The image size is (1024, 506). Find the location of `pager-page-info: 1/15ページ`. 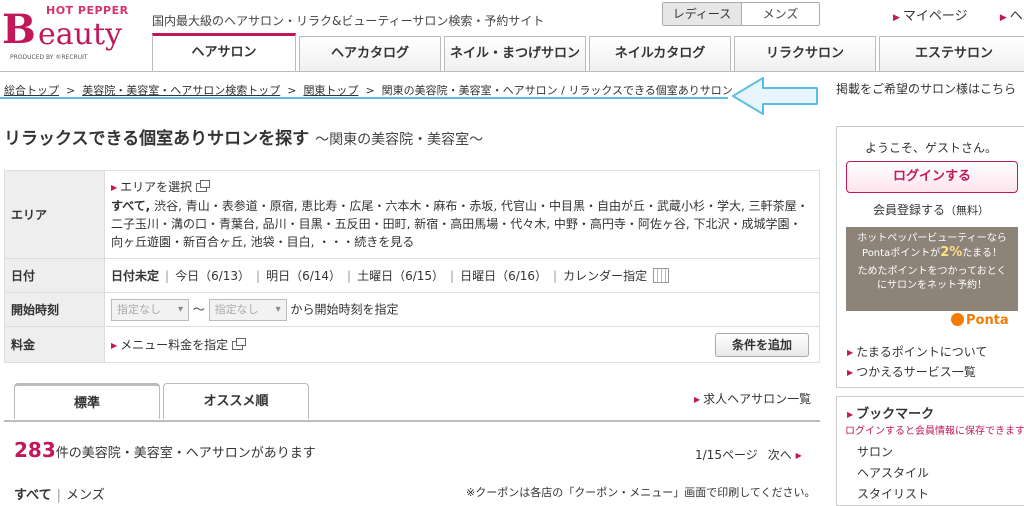

pager-page-info: 1/15ページ is located at coordinates (726, 455).